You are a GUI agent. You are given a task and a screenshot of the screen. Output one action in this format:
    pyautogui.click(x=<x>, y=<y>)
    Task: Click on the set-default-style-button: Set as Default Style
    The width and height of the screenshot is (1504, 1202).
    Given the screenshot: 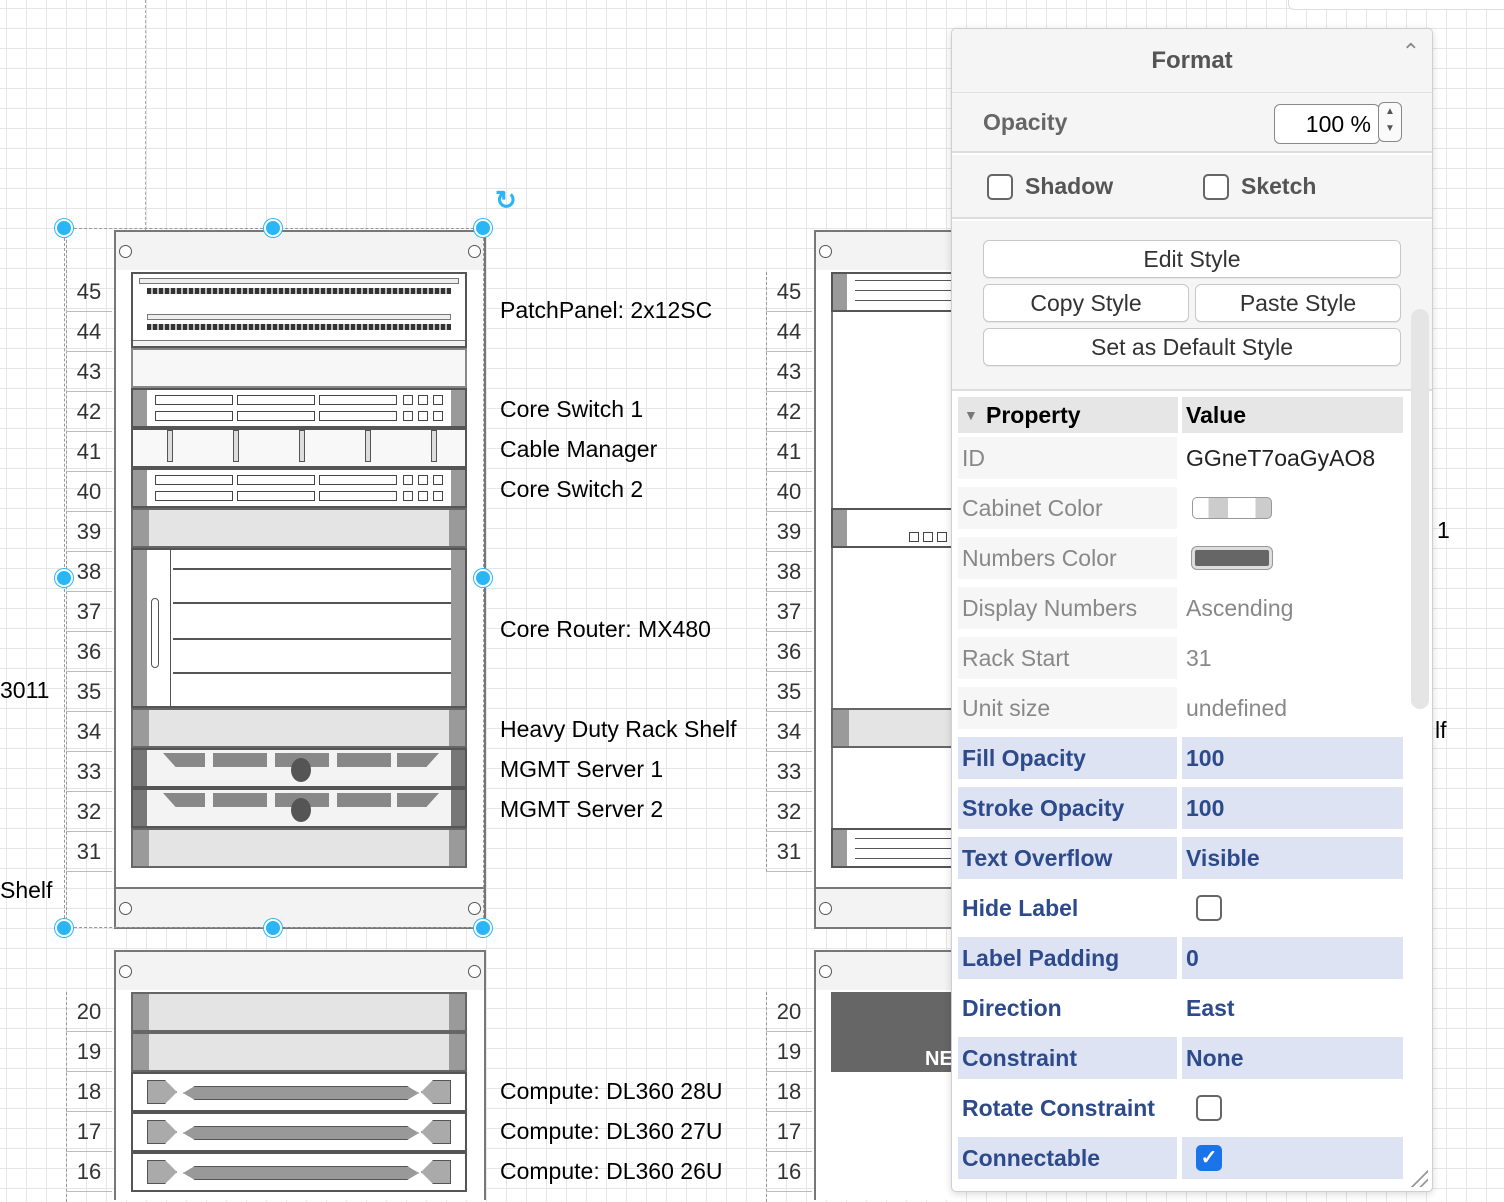 What is the action you would take?
    pyautogui.click(x=1192, y=347)
    